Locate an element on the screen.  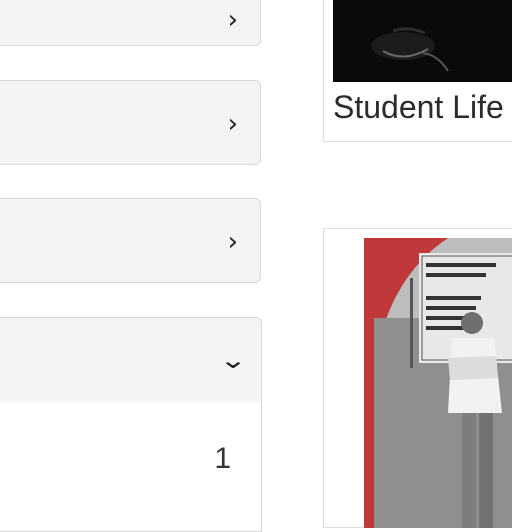
thumbnail-image is located at coordinates (422, 41).